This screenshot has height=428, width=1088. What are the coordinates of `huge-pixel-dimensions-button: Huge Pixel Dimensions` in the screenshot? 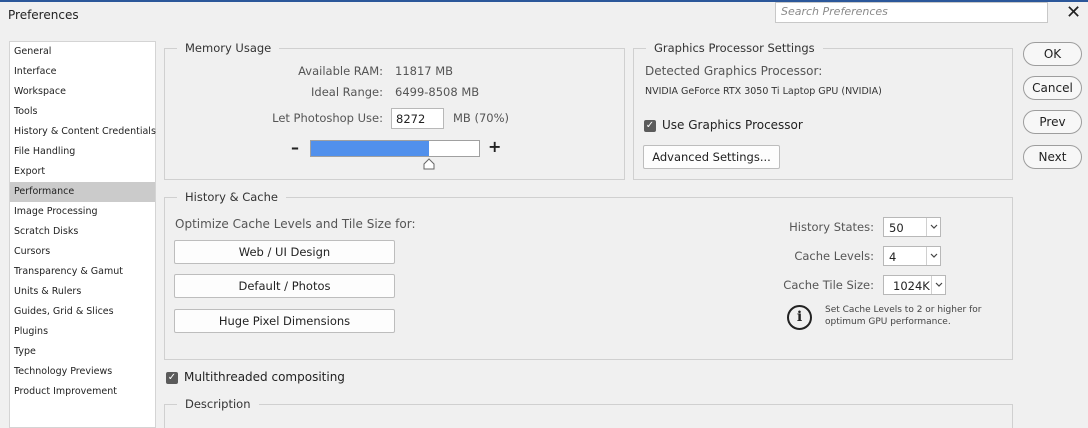 It's located at (284, 321).